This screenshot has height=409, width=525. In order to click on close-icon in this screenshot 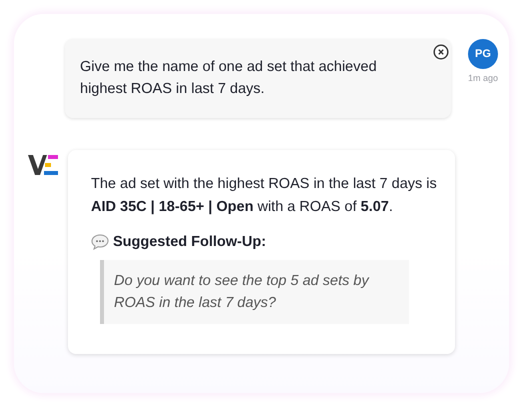, I will do `click(441, 52)`.